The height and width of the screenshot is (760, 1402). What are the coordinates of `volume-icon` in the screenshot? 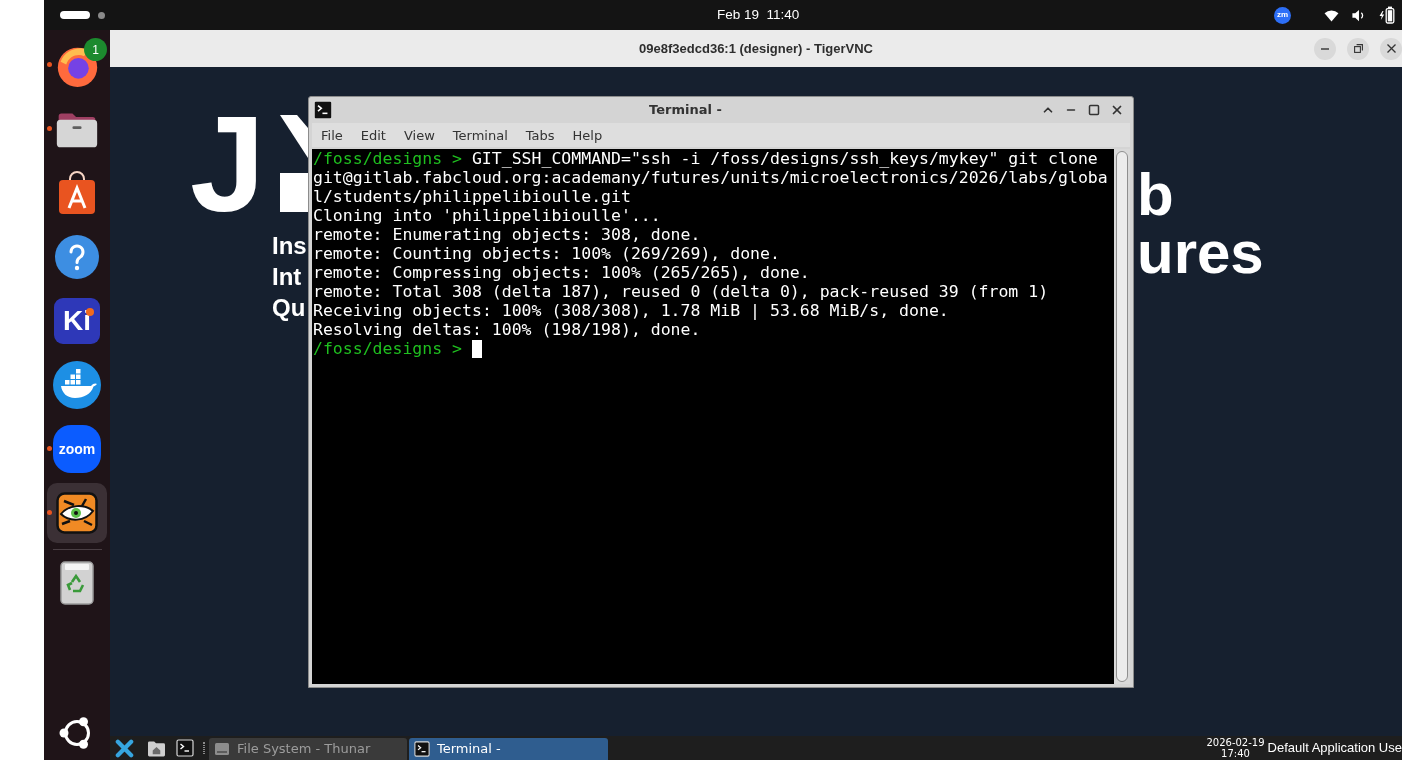 It's located at (1358, 15).